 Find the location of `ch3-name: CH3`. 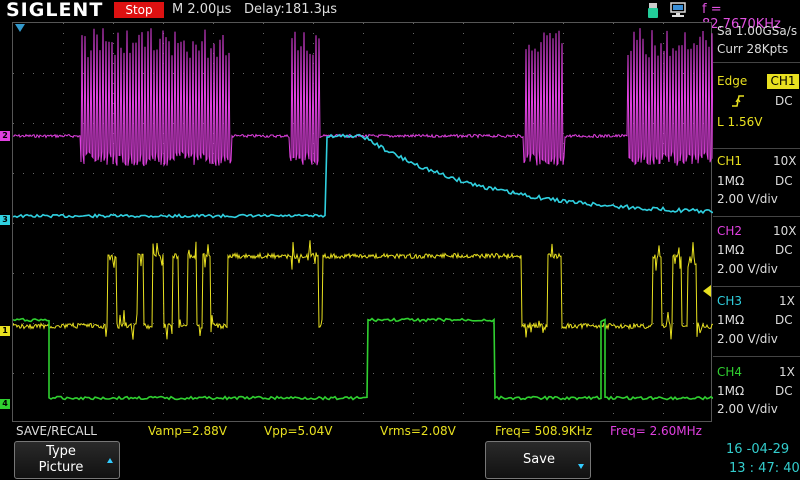

ch3-name: CH3 is located at coordinates (730, 301).